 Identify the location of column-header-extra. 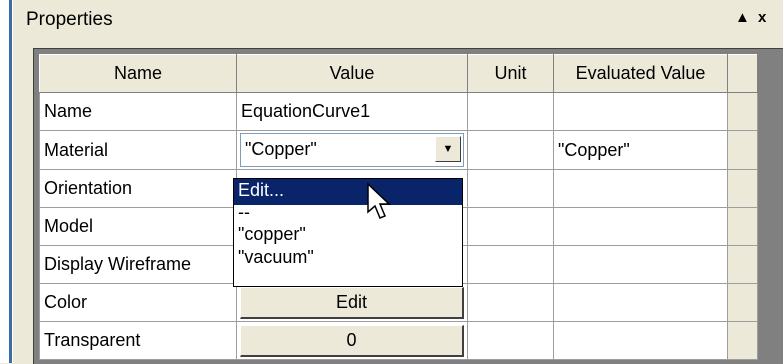
(742, 73).